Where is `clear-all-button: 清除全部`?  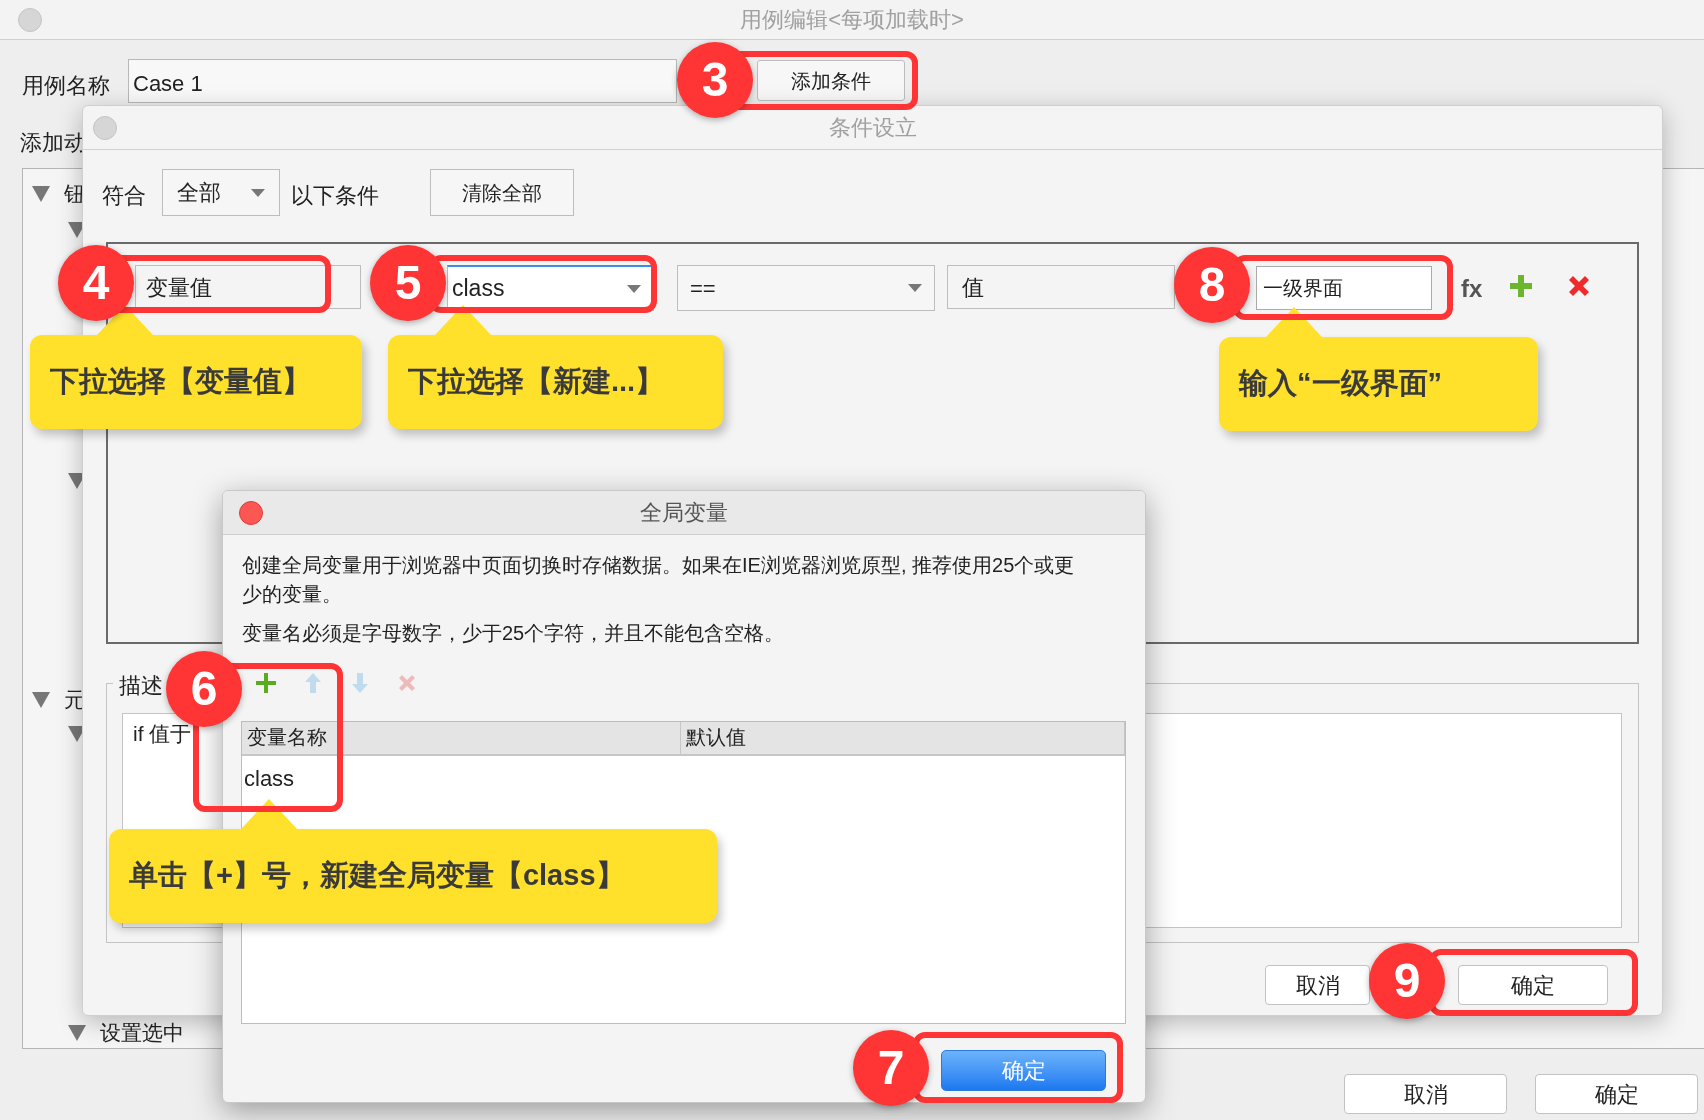
clear-all-button: 清除全部 is located at coordinates (502, 192).